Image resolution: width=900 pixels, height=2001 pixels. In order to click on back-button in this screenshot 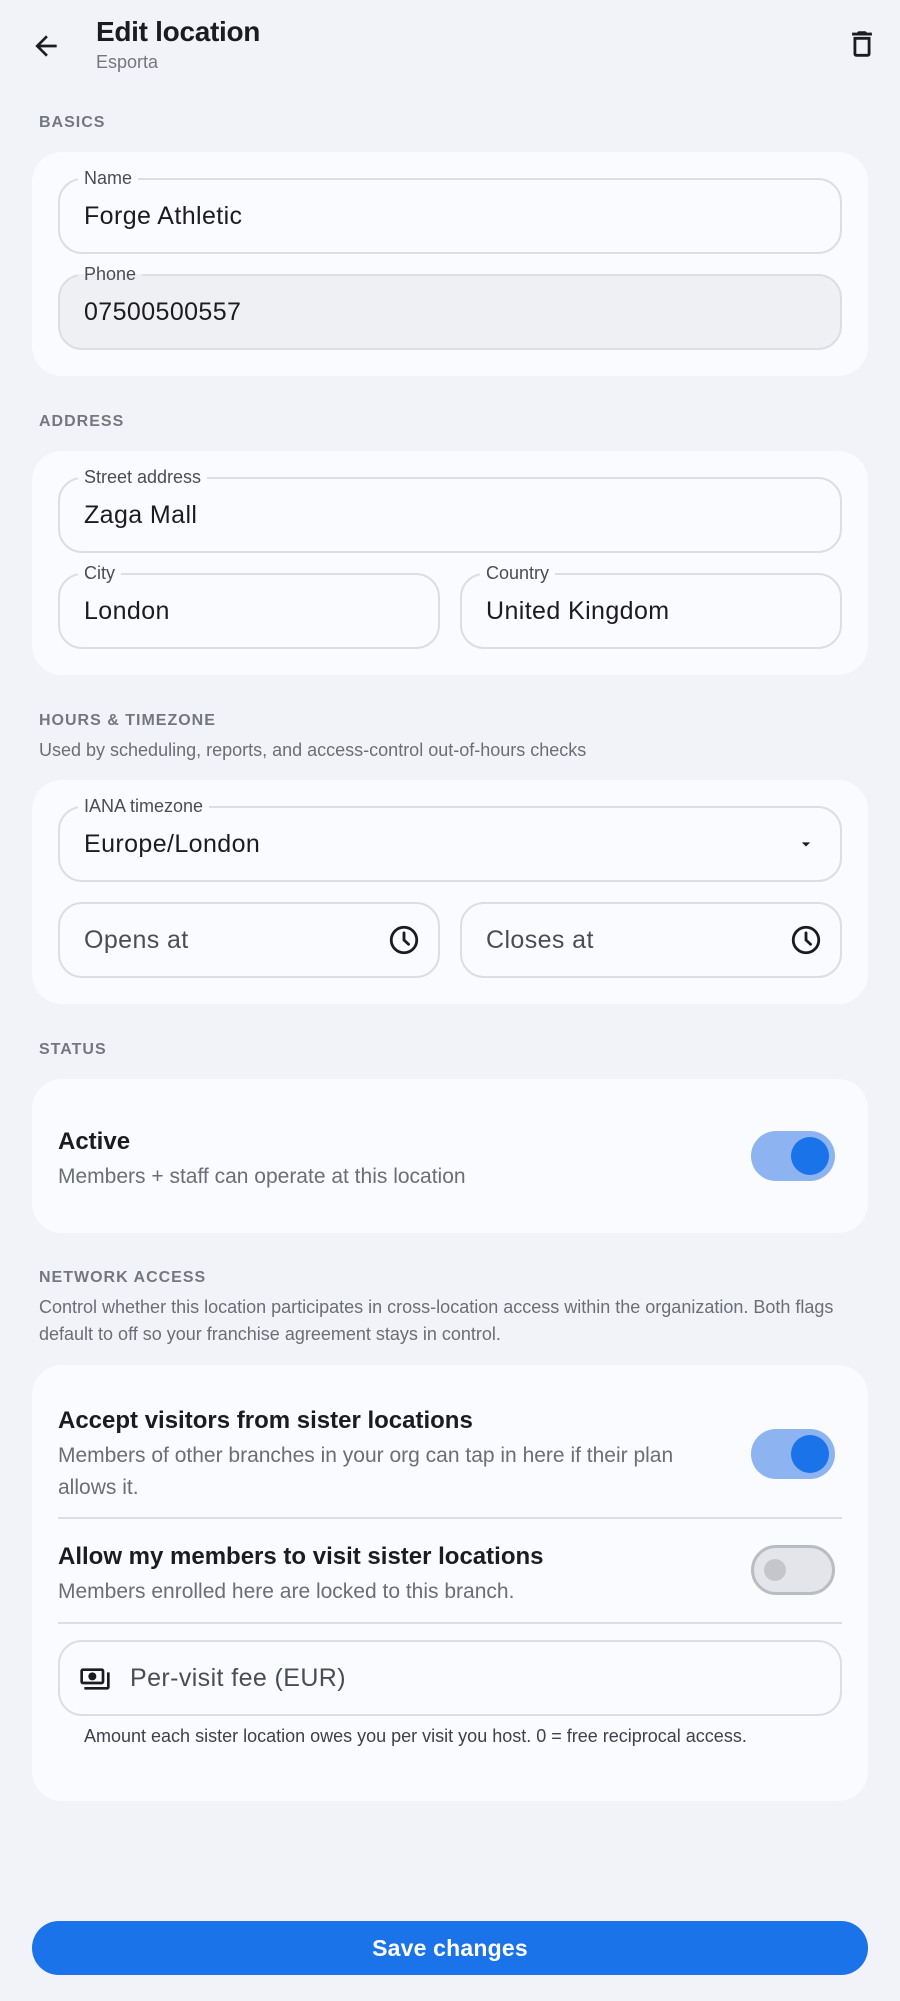, I will do `click(46, 46)`.